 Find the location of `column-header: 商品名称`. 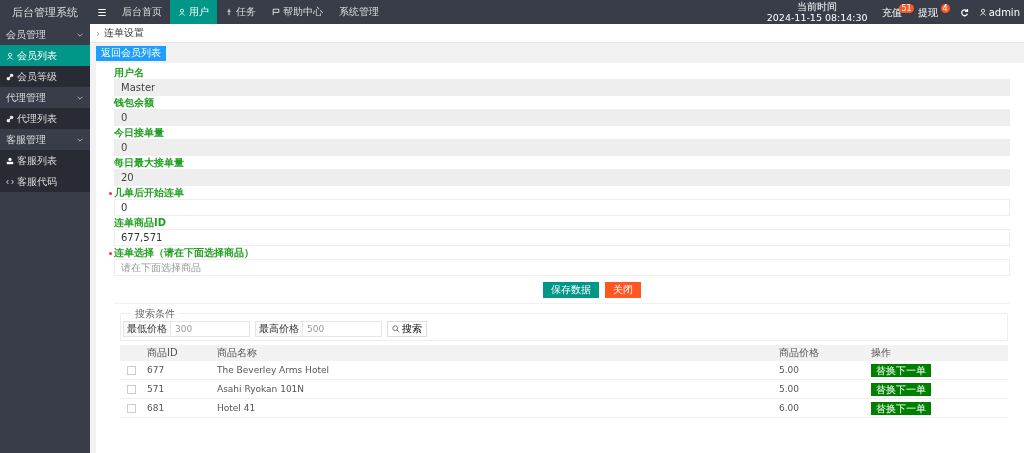

column-header: 商品名称 is located at coordinates (497, 353).